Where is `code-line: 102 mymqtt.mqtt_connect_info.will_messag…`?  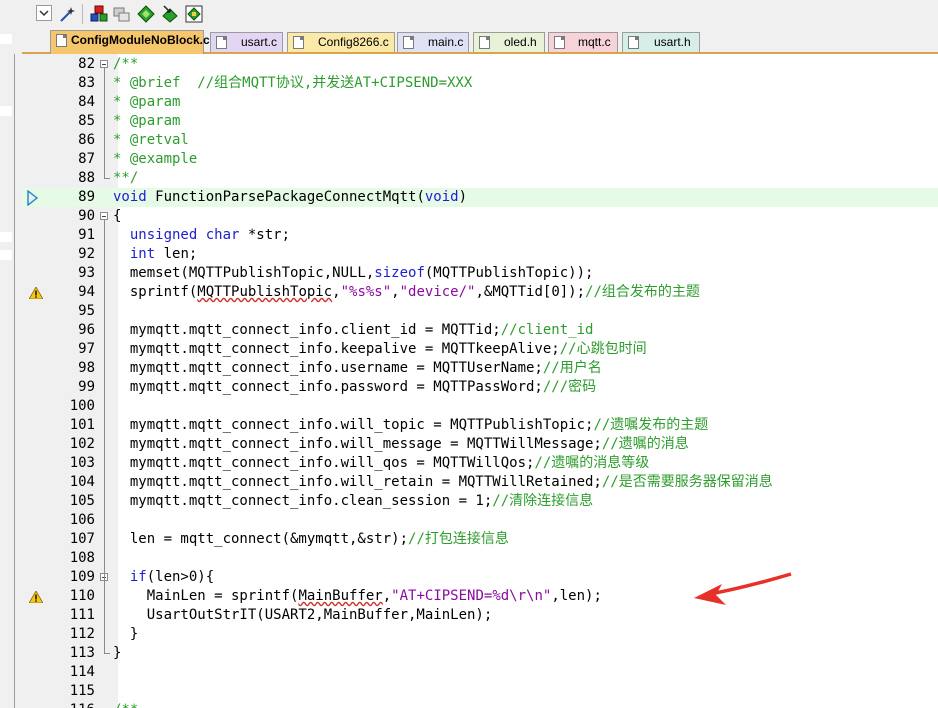 code-line: 102 mymqtt.mqtt_connect_info.will_messag… is located at coordinates (480, 444).